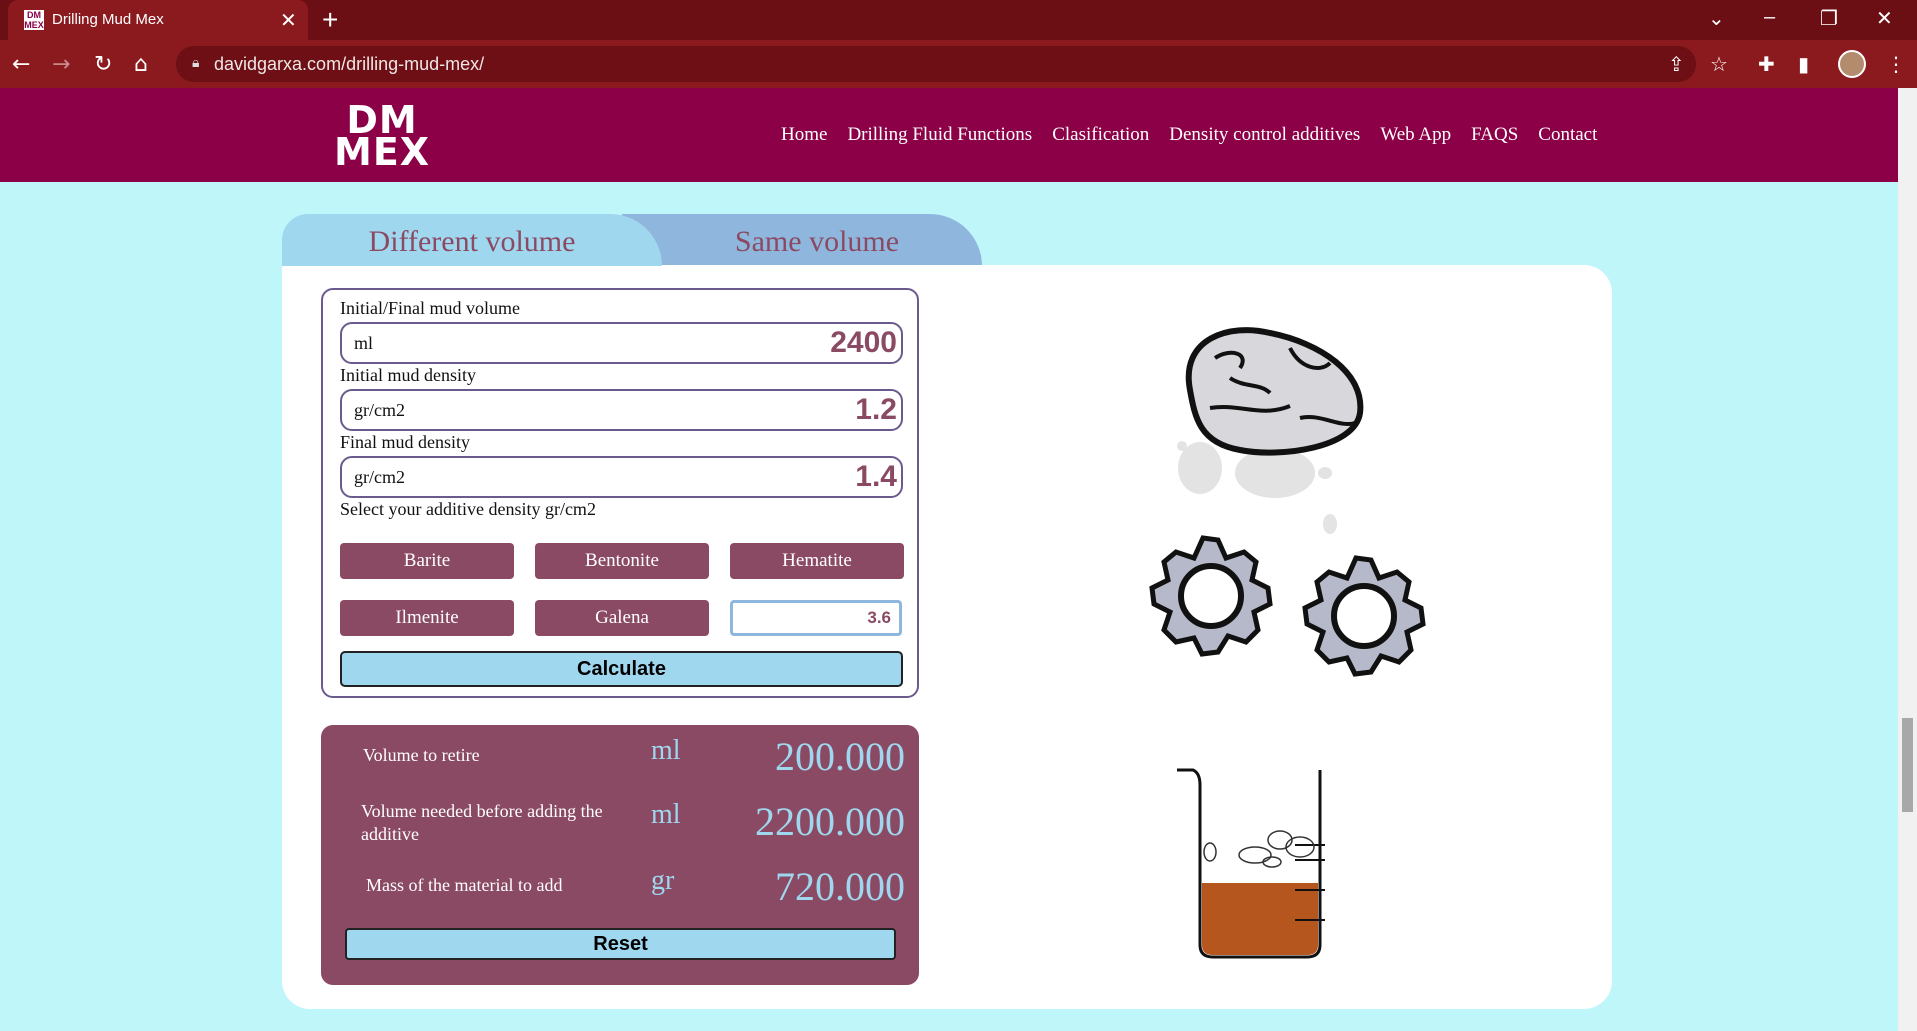 The image size is (1917, 1031). What do you see at coordinates (1676, 64) in the screenshot?
I see `share-icon: ⇪` at bounding box center [1676, 64].